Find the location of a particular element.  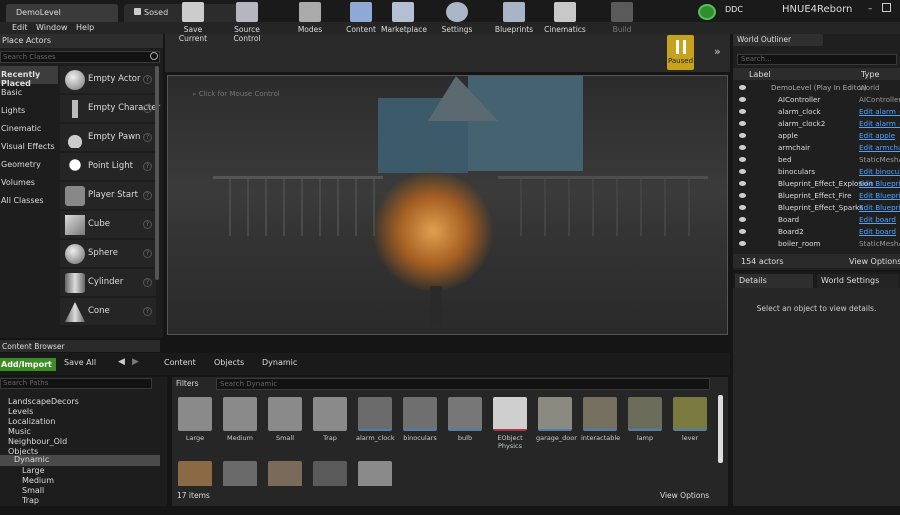

toolbar-overflow-icon: » is located at coordinates (717, 51).